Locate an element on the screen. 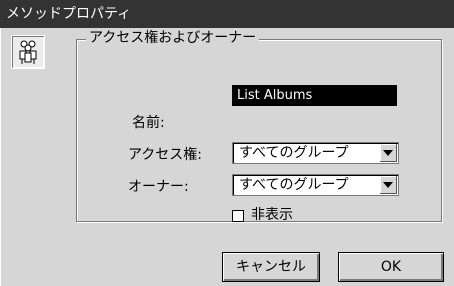  name-field: List Albums is located at coordinates (314, 95).